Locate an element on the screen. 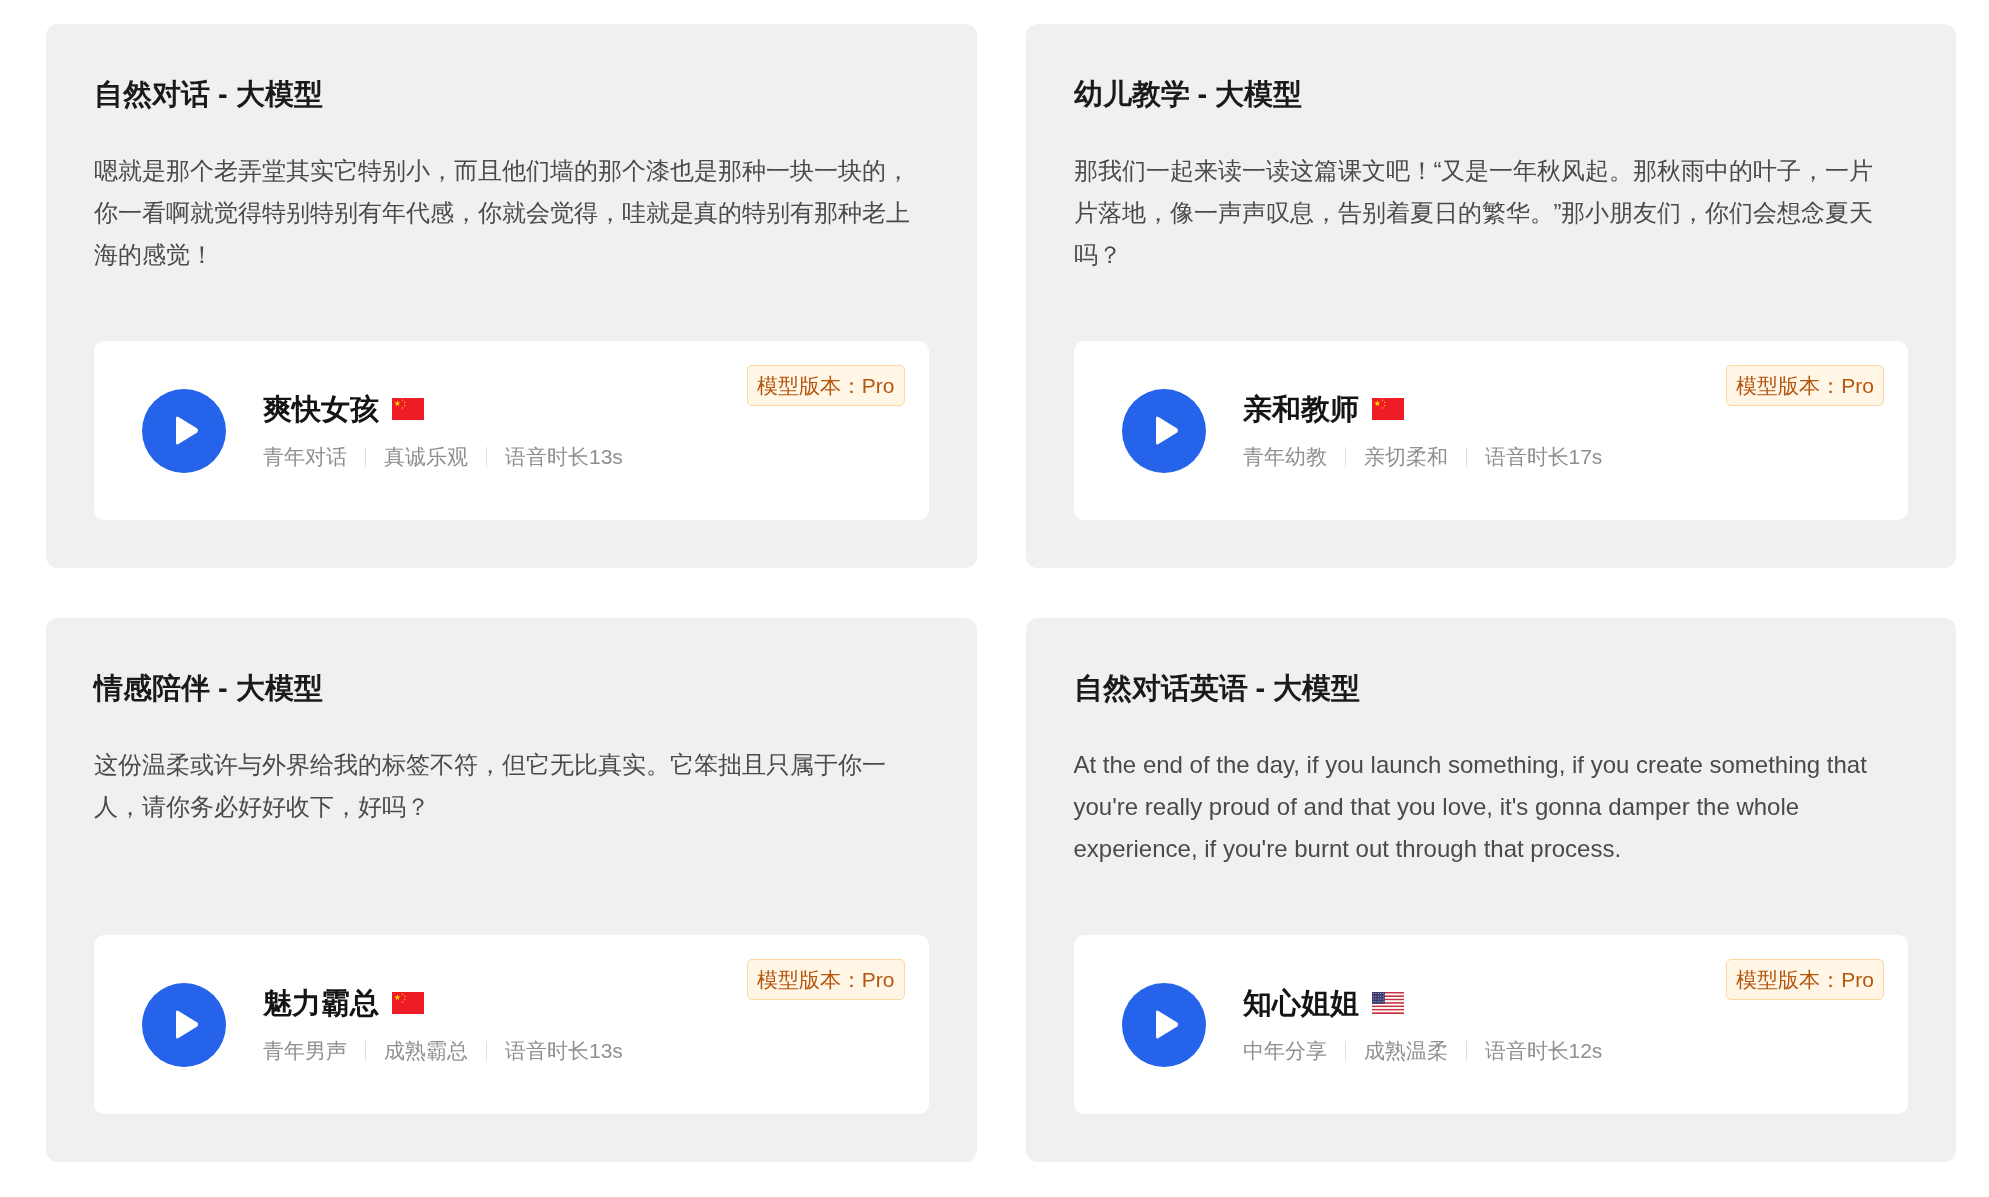 The image size is (1989, 1197). voice-name: 亲和教师 is located at coordinates (1300, 409).